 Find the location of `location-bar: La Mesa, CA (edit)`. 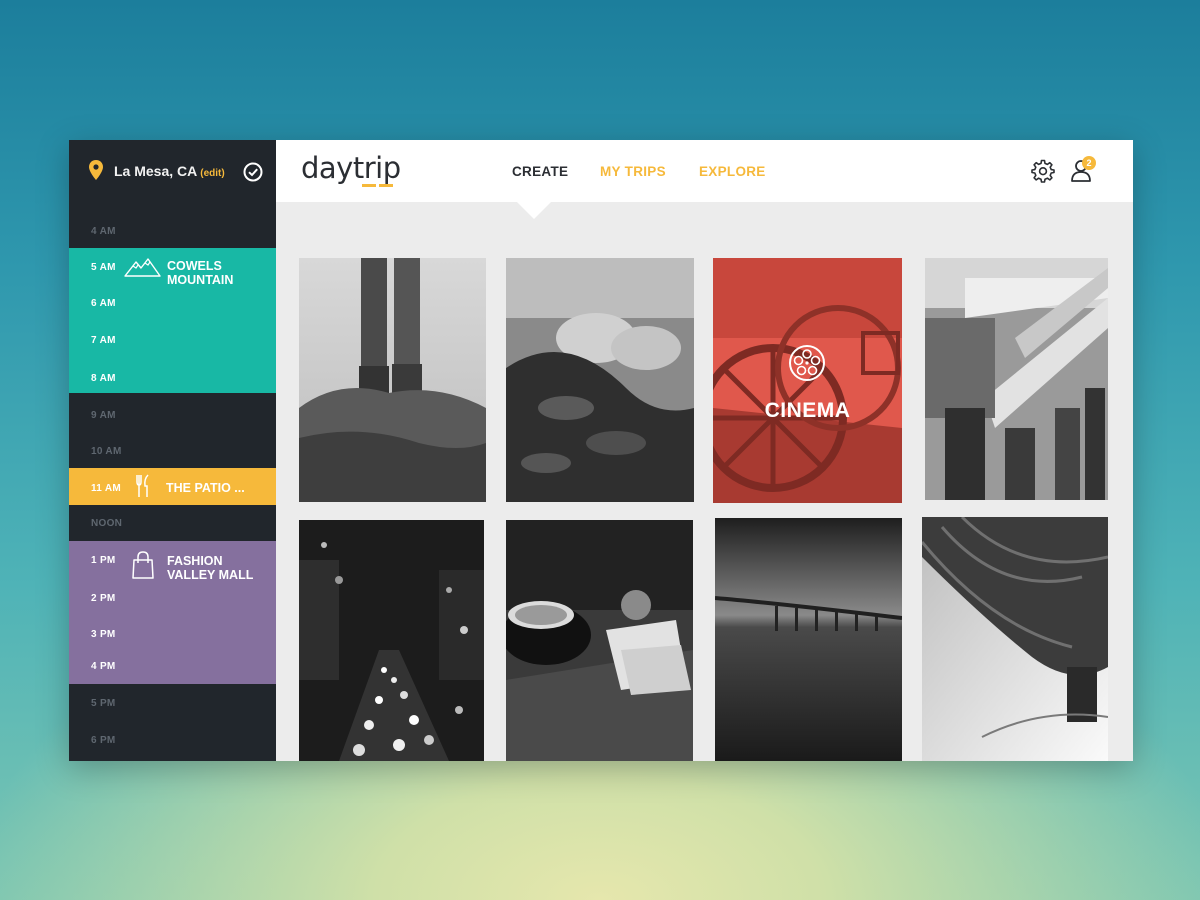

location-bar: La Mesa, CA (edit) is located at coordinates (172, 171).